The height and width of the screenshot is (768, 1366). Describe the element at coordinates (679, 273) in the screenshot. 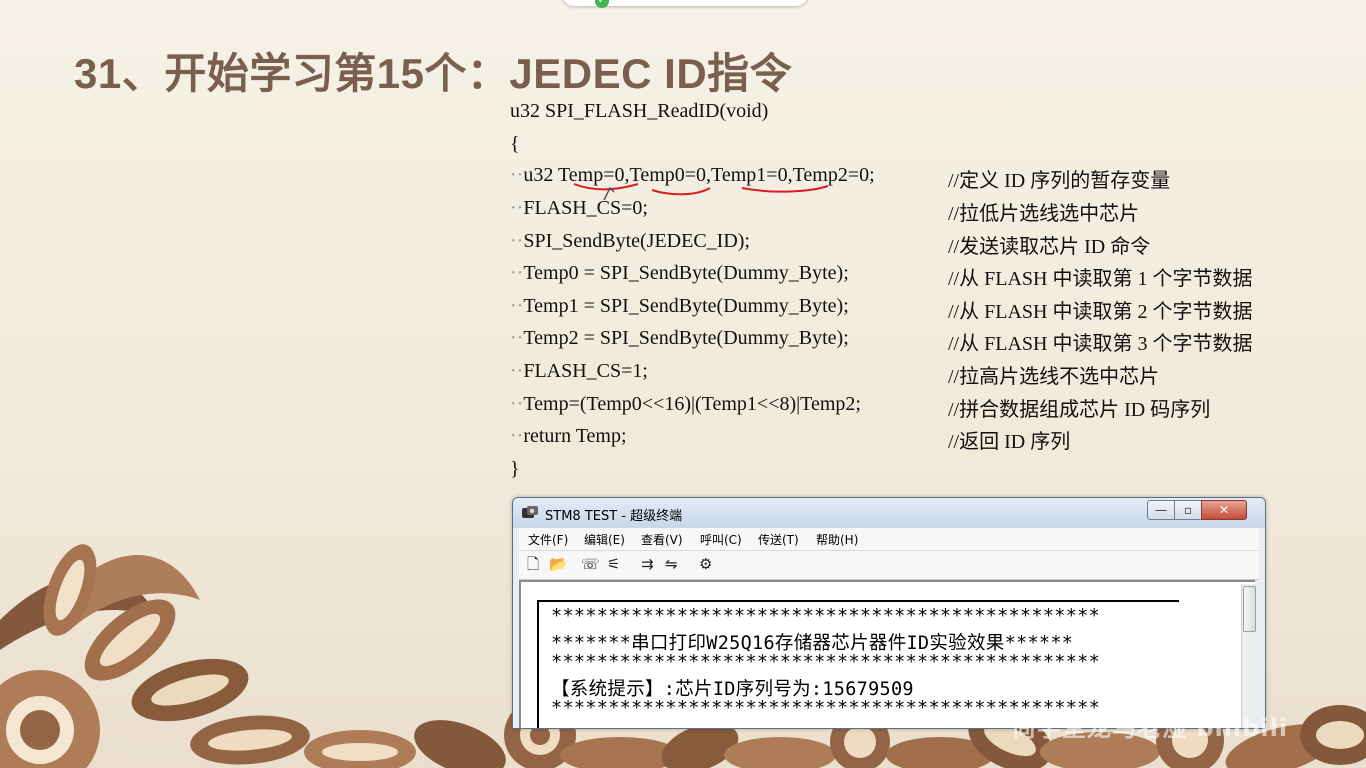

I see `code-line: ··Temp0 = SPI_SendByte(Dummy_Byte);` at that location.